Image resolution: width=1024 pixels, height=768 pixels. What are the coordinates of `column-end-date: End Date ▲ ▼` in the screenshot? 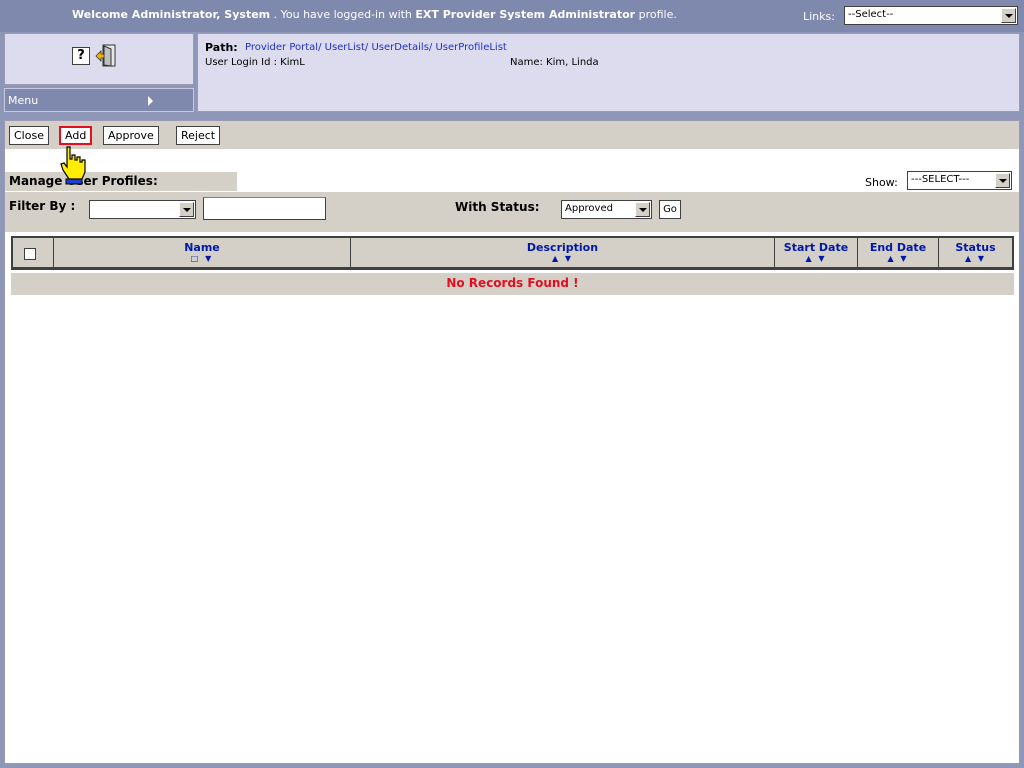 It's located at (898, 253).